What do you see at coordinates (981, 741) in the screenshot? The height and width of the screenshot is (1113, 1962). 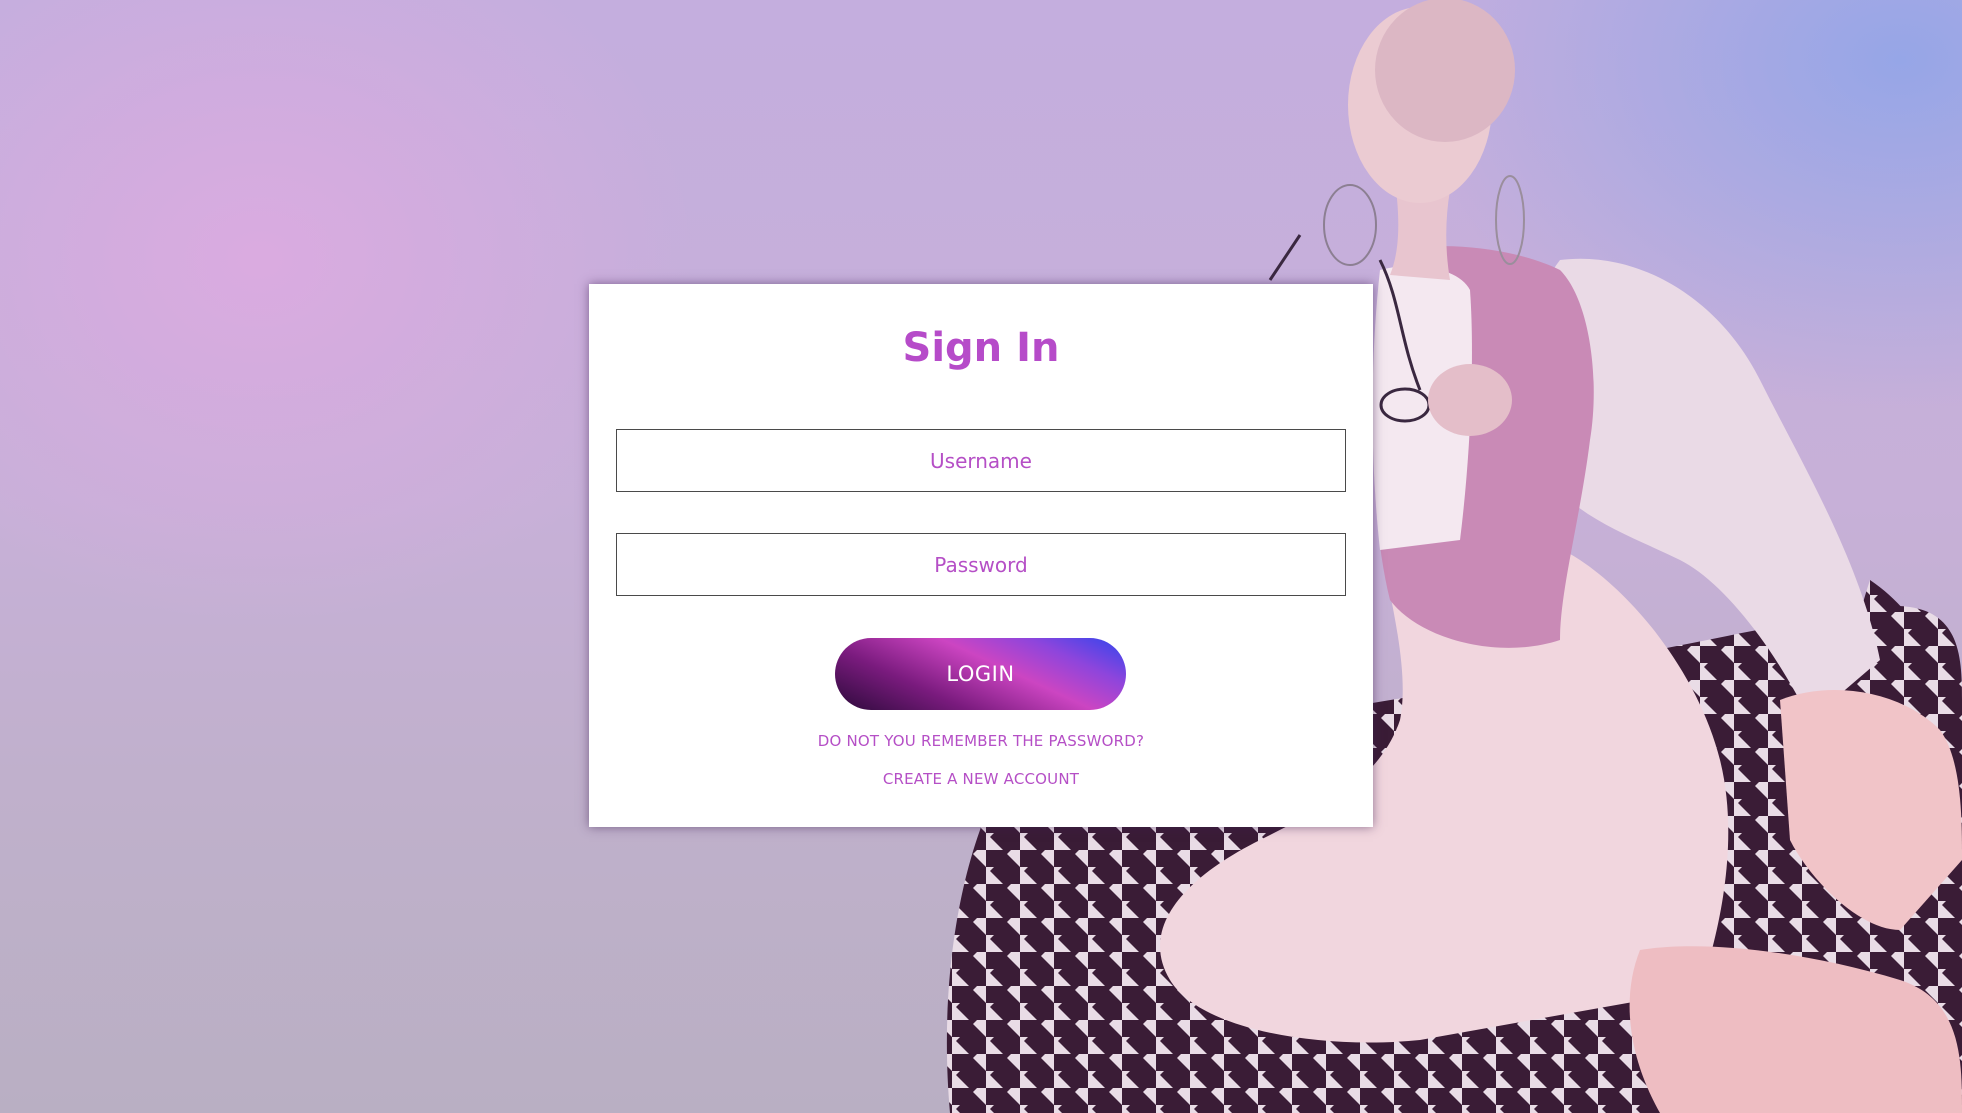 I see `forgot-password-link: DO NOT YOU REMEMBER THE PASSWORD?` at bounding box center [981, 741].